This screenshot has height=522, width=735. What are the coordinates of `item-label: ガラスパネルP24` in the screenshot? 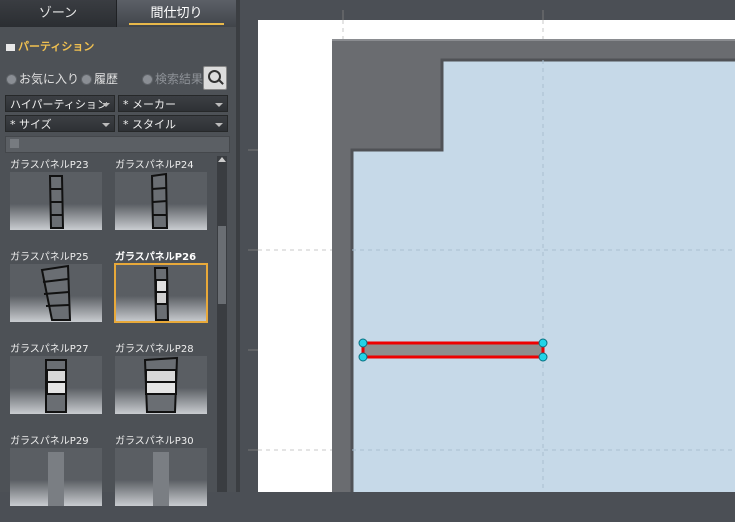 It's located at (154, 165).